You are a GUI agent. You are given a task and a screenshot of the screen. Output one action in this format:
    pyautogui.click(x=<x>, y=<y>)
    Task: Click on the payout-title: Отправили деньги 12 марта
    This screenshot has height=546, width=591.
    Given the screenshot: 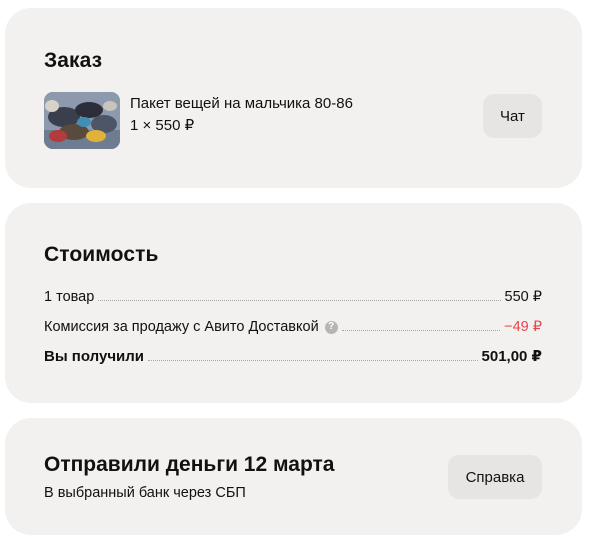 What is the action you would take?
    pyautogui.click(x=189, y=464)
    